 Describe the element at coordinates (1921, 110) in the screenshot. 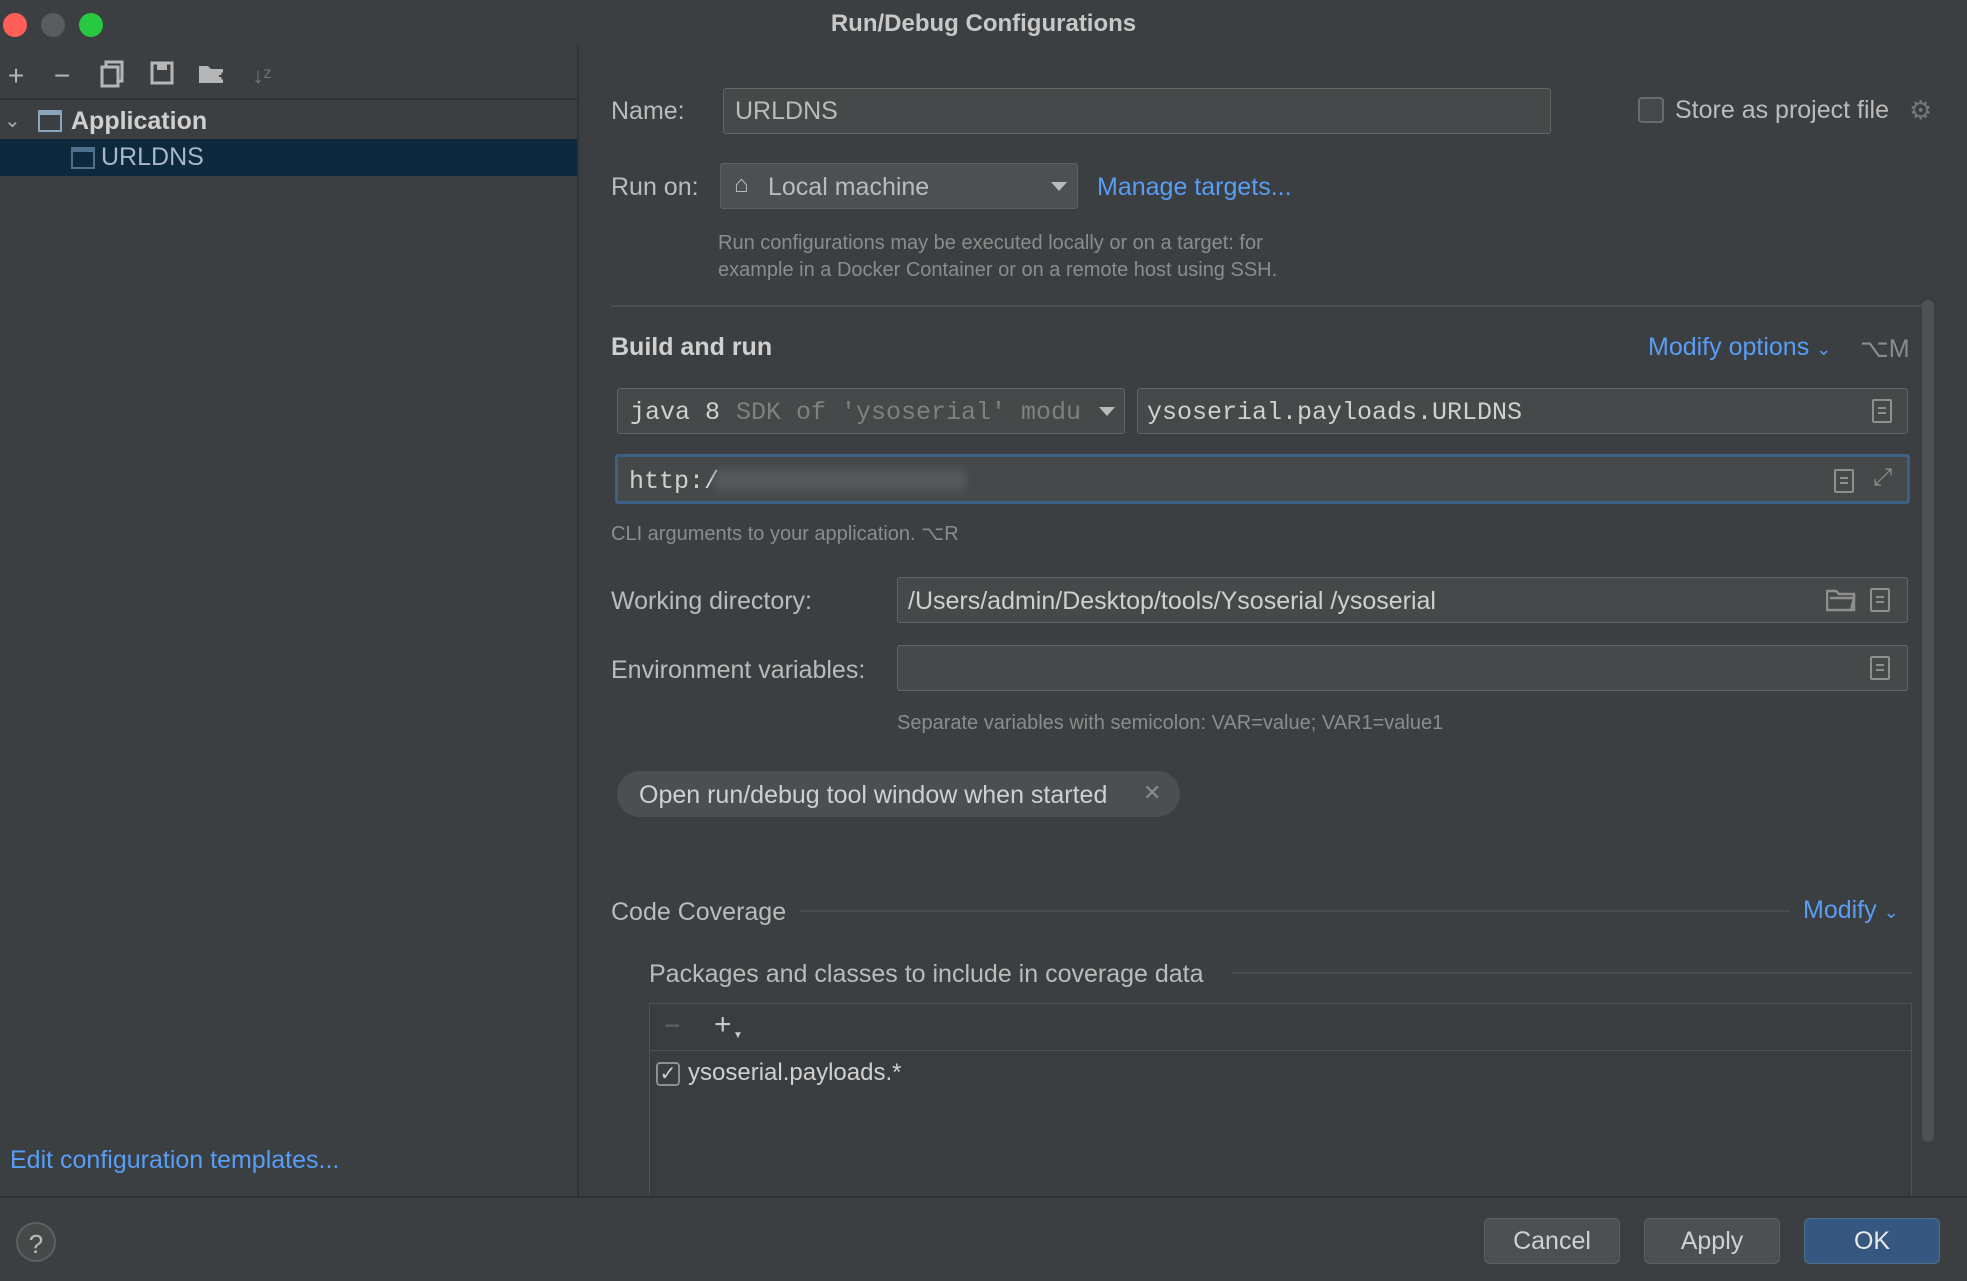

I see `gear-icon: ⚙` at that location.